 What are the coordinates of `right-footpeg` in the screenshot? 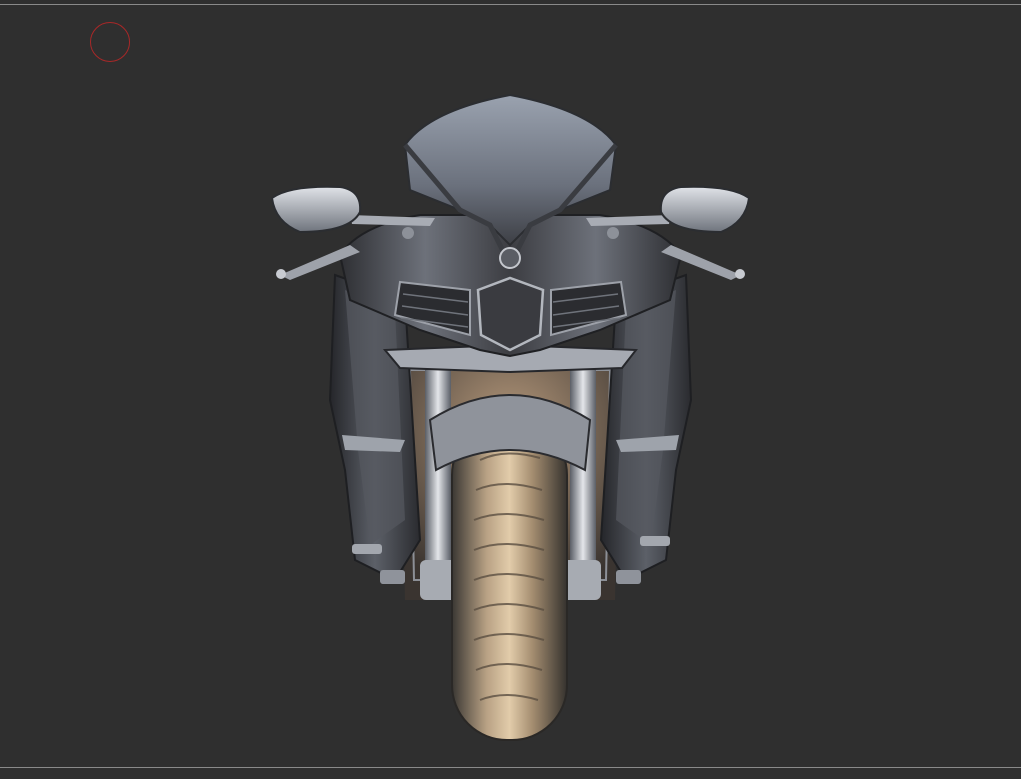 It's located at (655, 541).